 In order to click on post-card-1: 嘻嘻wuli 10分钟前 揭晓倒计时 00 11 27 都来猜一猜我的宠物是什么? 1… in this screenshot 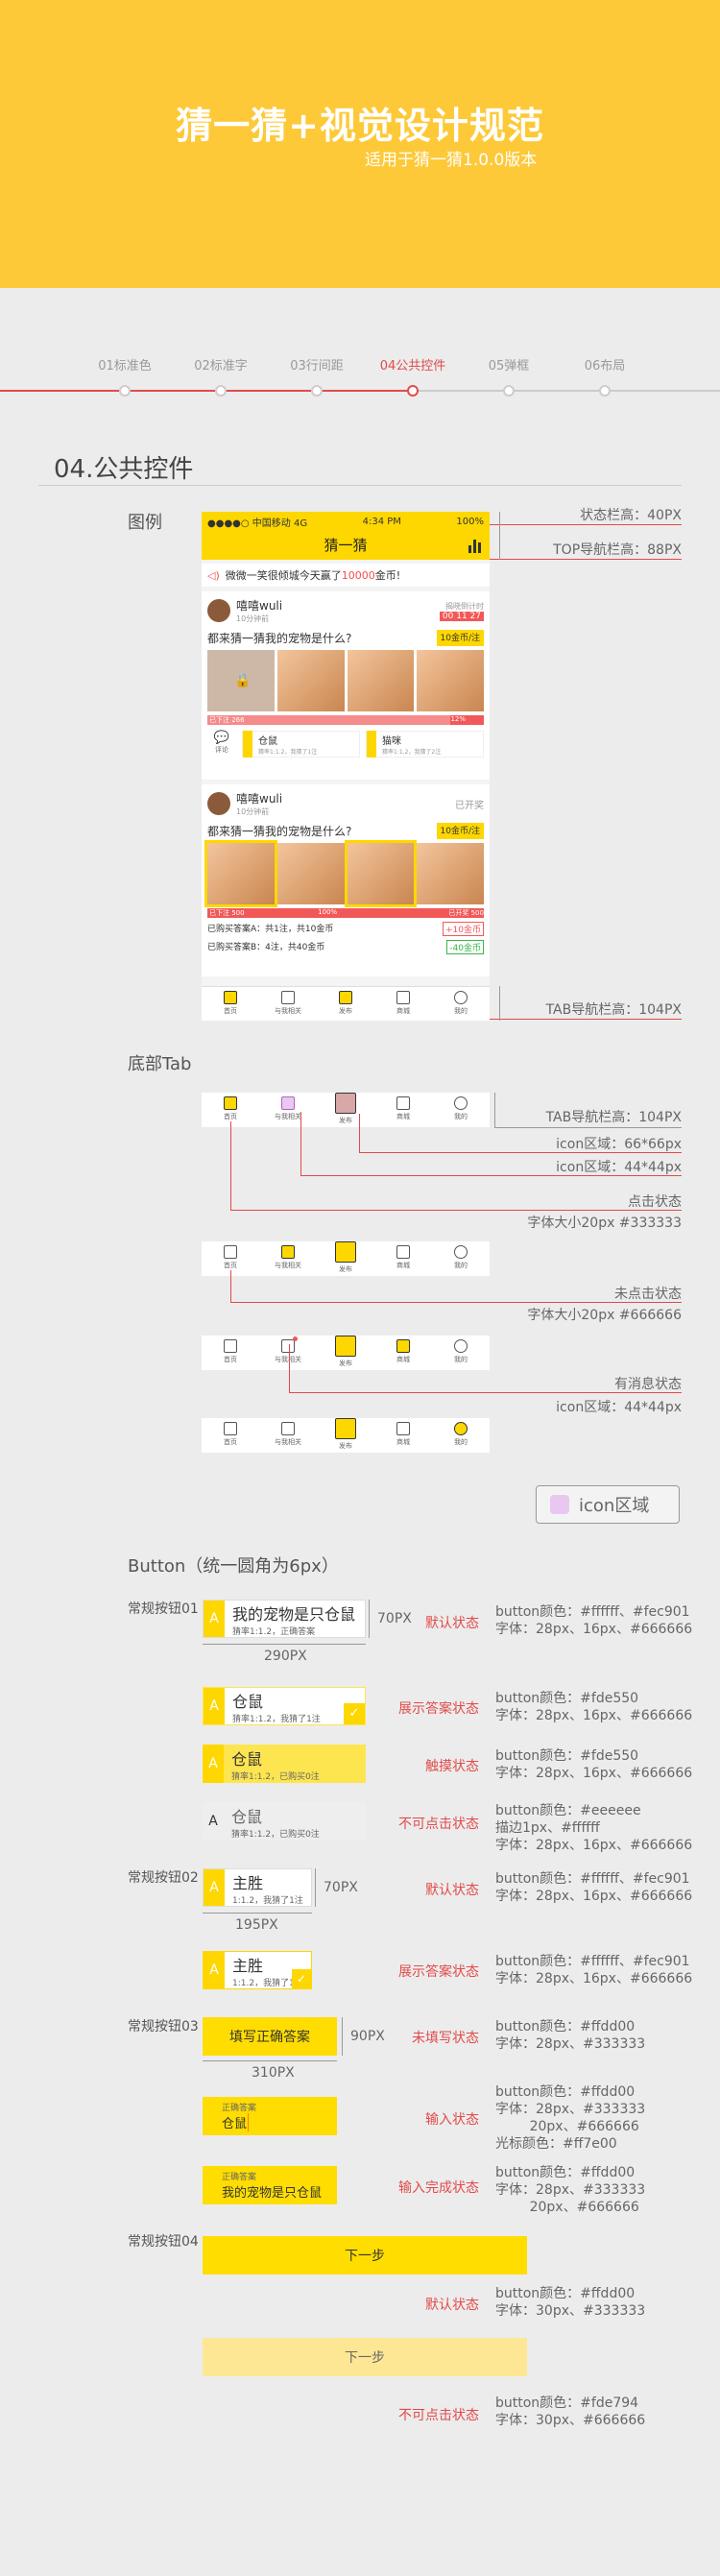, I will do `click(346, 685)`.